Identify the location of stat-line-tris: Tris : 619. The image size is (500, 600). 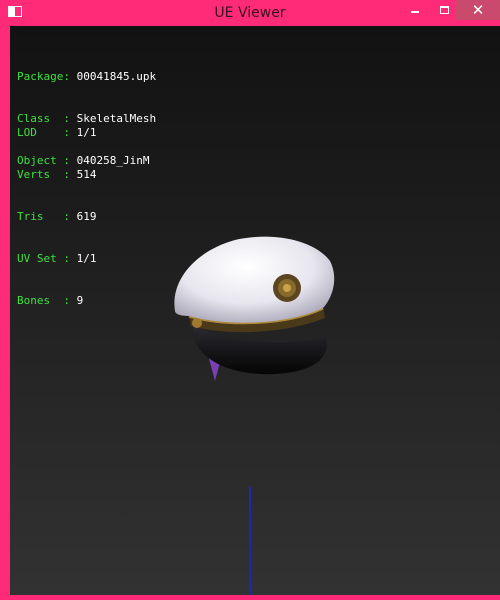
(57, 216).